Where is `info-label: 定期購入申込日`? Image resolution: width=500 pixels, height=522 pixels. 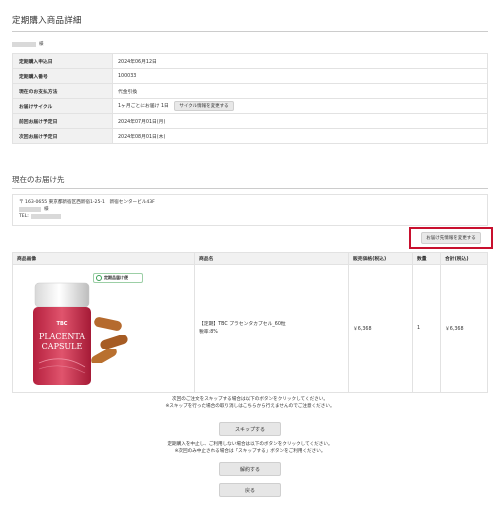 info-label: 定期購入申込日 is located at coordinates (62, 61).